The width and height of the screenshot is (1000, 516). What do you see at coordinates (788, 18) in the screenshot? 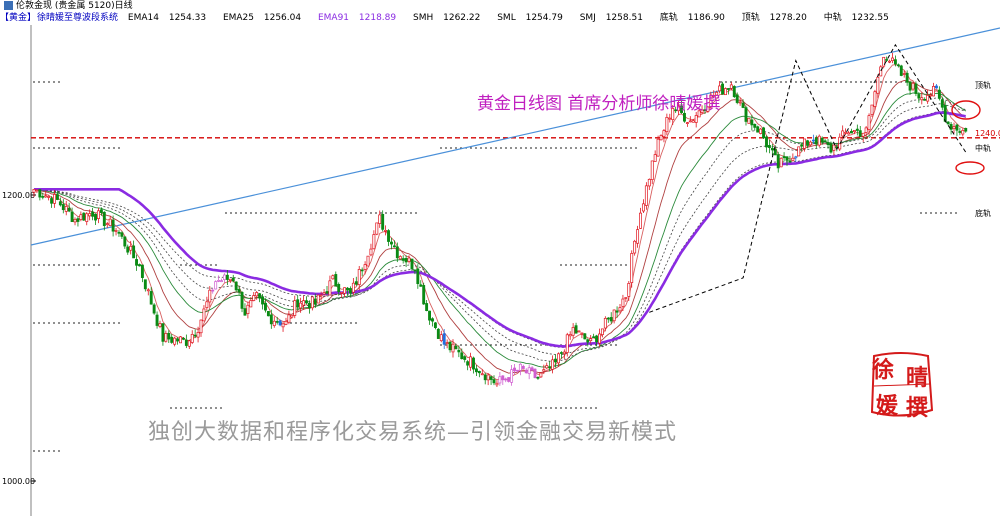
I see `indicator-value: 1278.20` at bounding box center [788, 18].